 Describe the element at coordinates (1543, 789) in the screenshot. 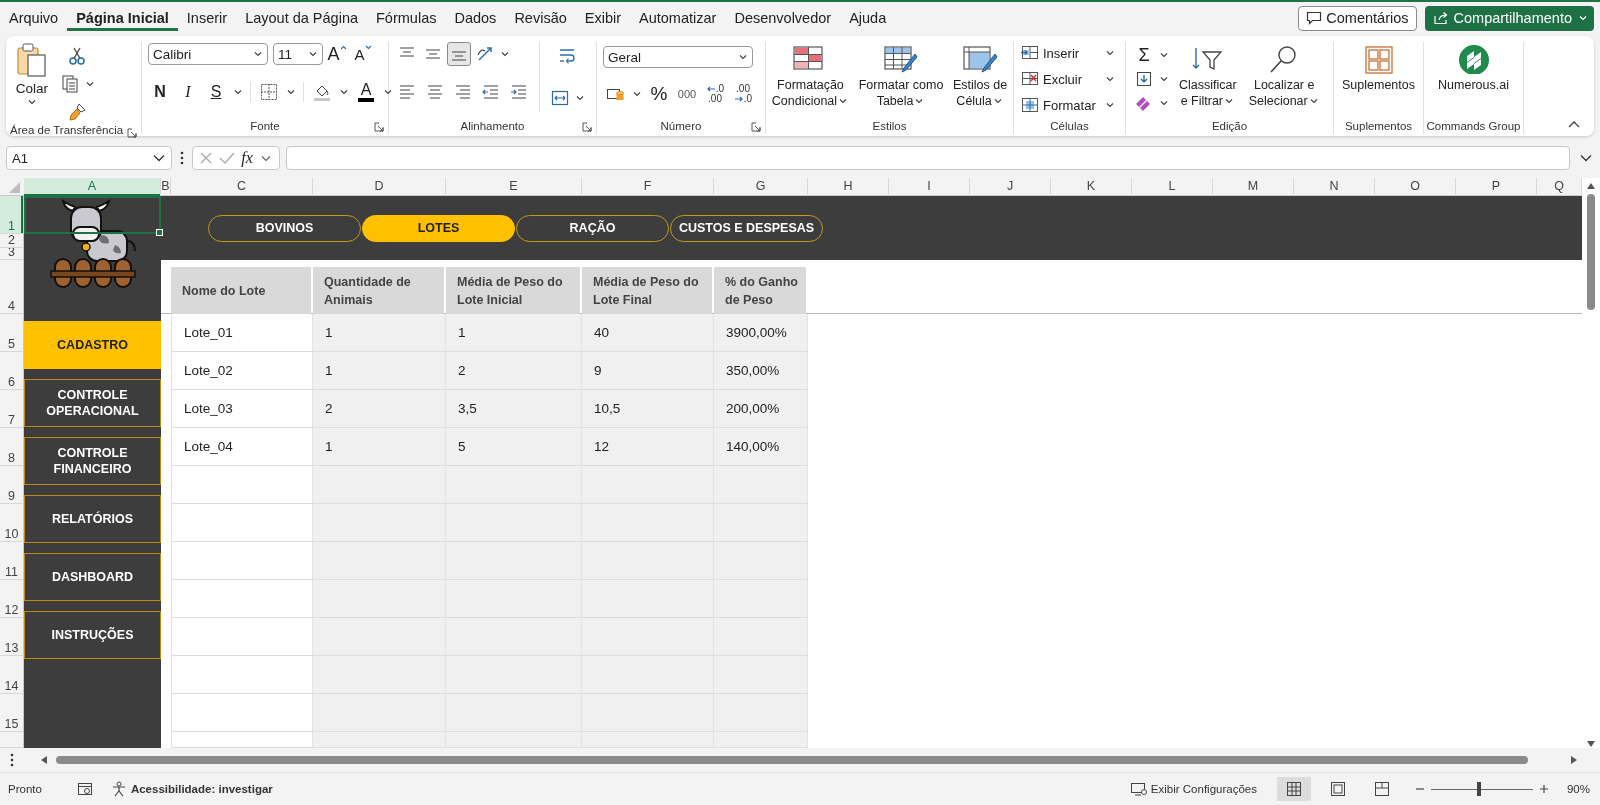

I see `zoom-in-icon` at that location.